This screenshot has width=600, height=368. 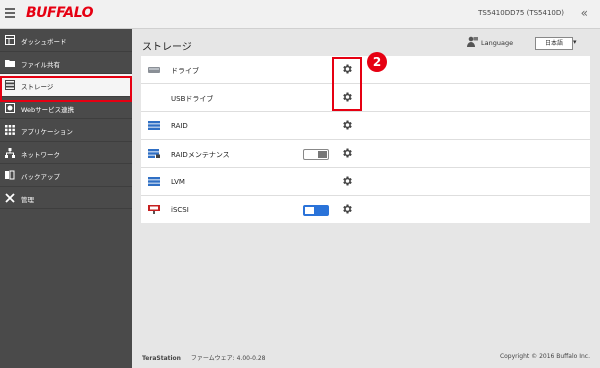 I want to click on footer-firmware: TeraStation ファームウェア: 4.00-0.28, so click(x=204, y=357).